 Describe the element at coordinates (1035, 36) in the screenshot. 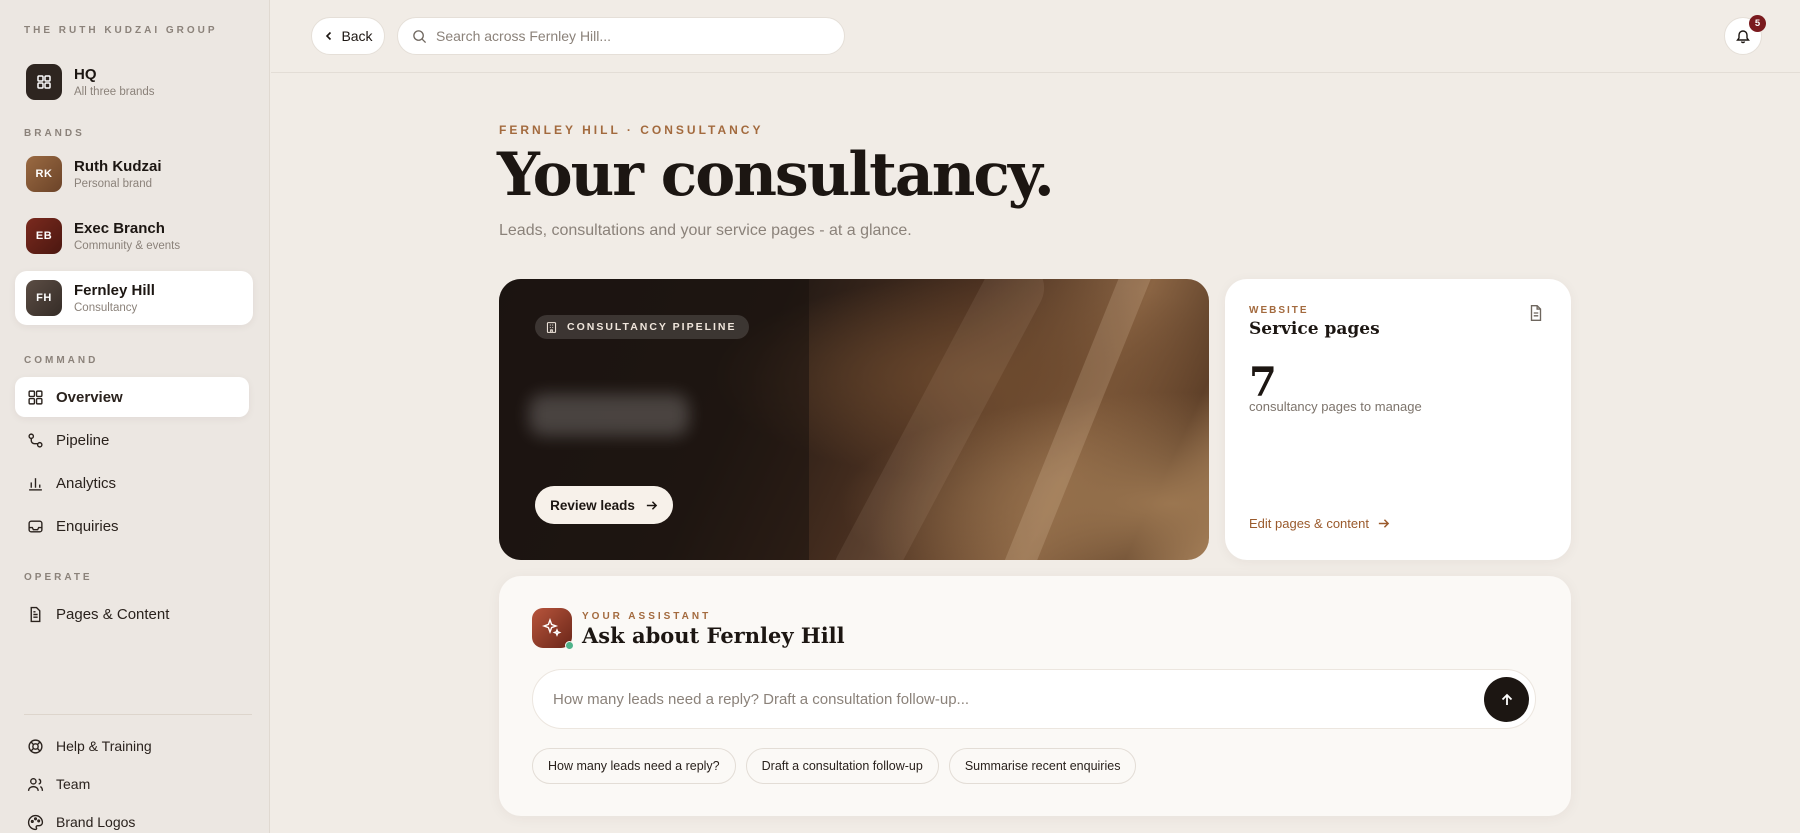

I see `topbar: Back 5` at that location.